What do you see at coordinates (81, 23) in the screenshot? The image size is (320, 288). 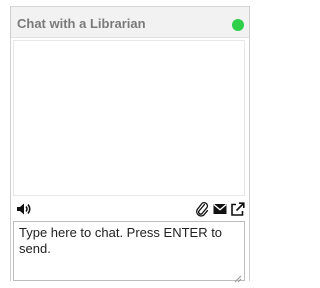 I see `chat-title: Chat with a Librarian` at bounding box center [81, 23].